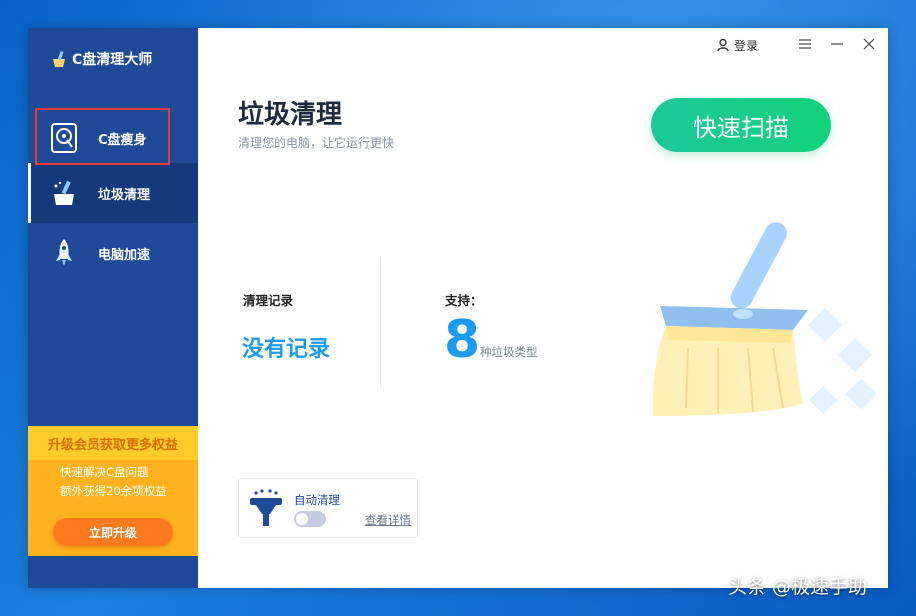 The image size is (916, 616). I want to click on broom-icon, so click(64, 192).